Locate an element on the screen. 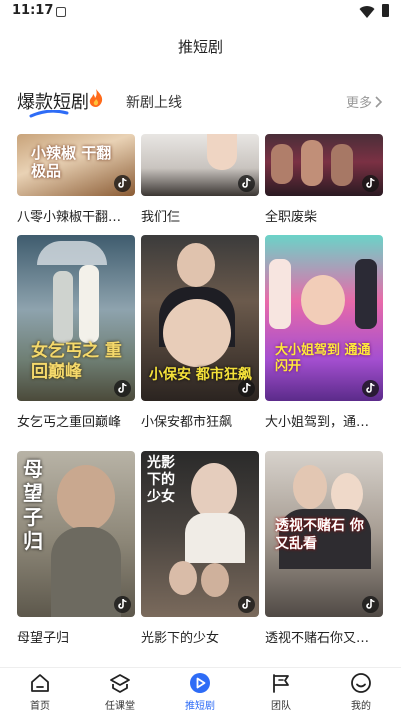 The image size is (401, 713). nav-label: 团队 is located at coordinates (281, 706).